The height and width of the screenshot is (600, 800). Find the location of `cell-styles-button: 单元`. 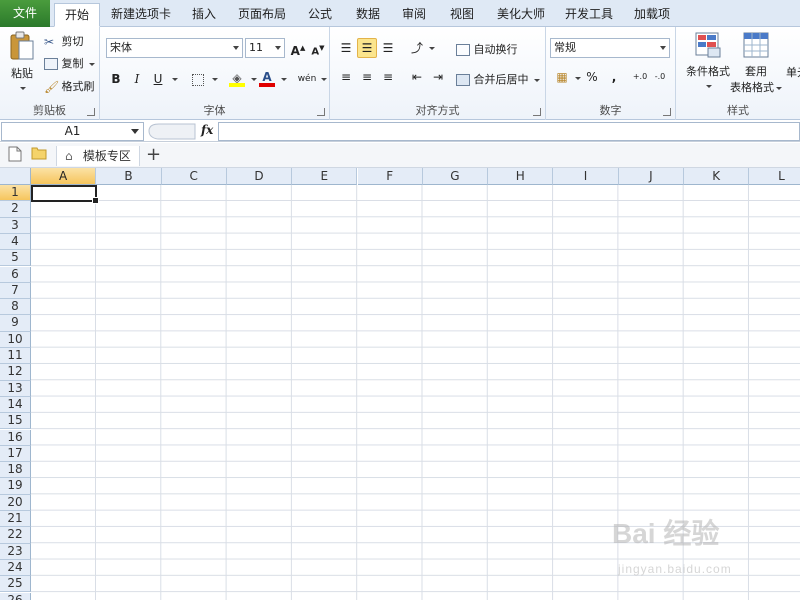

cell-styles-button: 单元 is located at coordinates (793, 72).